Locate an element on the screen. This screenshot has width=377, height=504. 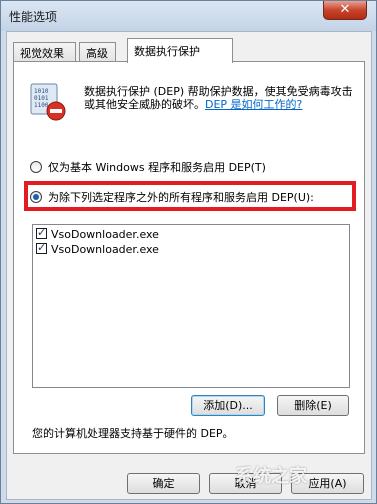
svg-text: 0101 is located at coordinates (41, 98).